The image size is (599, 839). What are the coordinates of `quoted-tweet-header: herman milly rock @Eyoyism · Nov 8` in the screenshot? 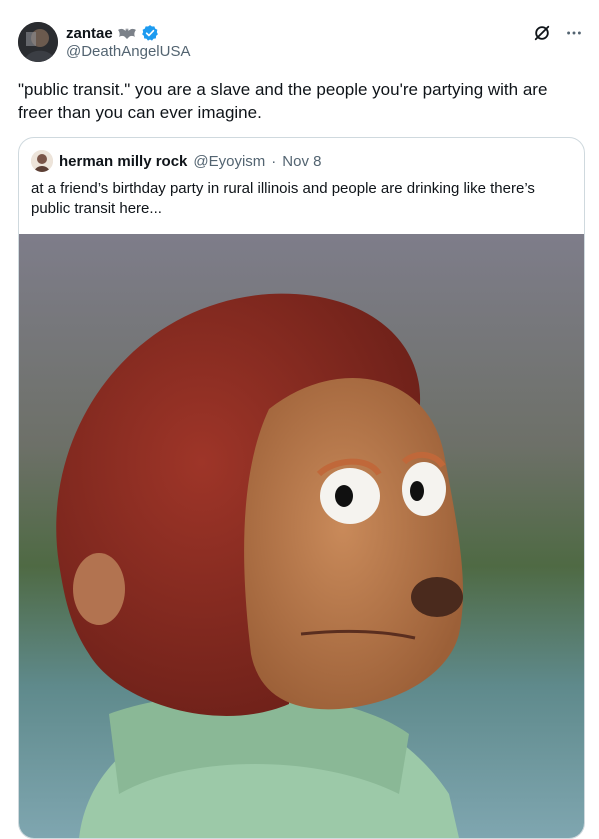 It's located at (176, 161).